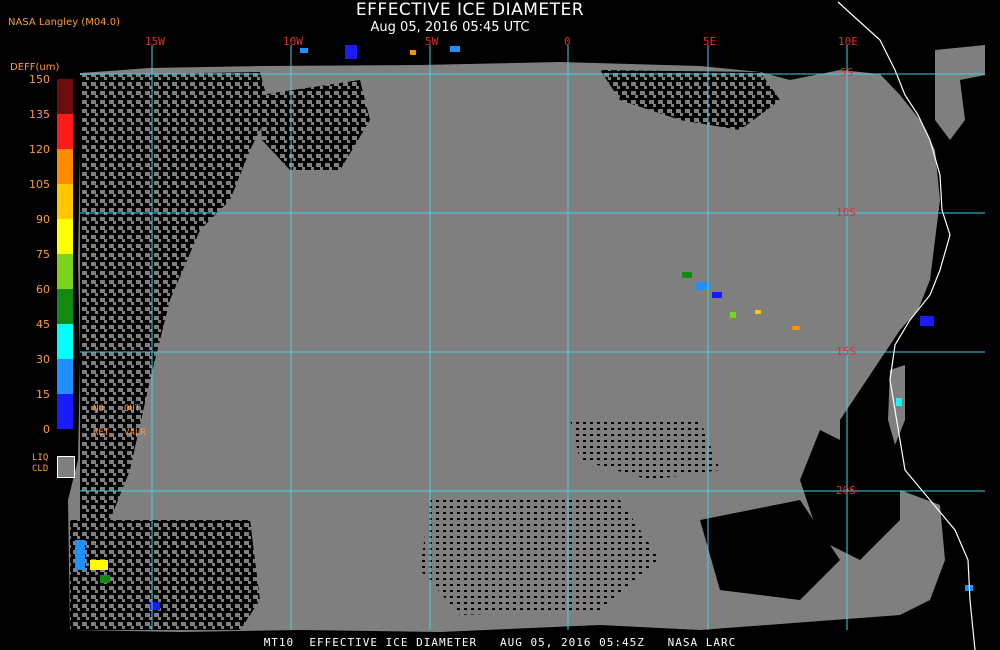 The width and height of the screenshot is (1000, 650). Describe the element at coordinates (432, 41) in the screenshot. I see `lon-label-5w: 5W` at that location.